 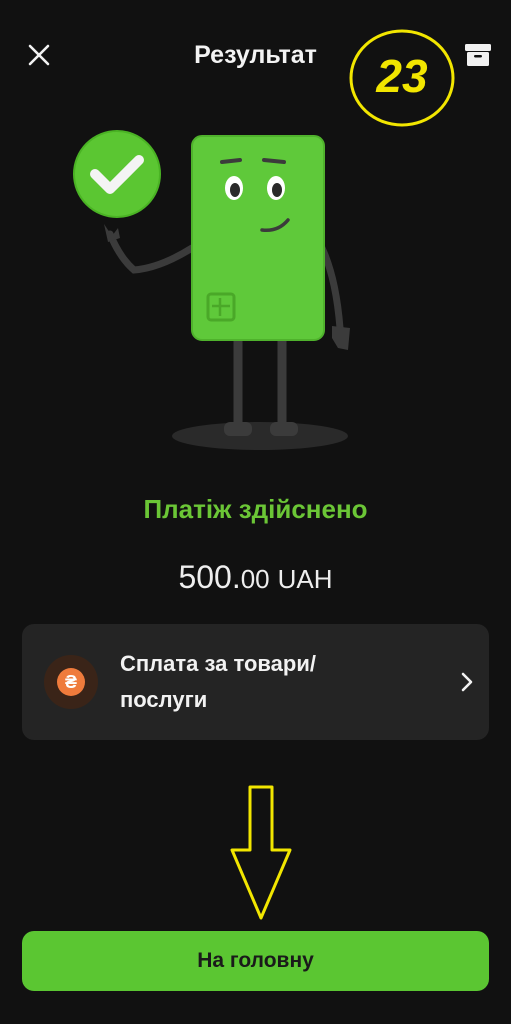 I want to click on category-icon-wrapper: ₴, so click(x=71, y=682).